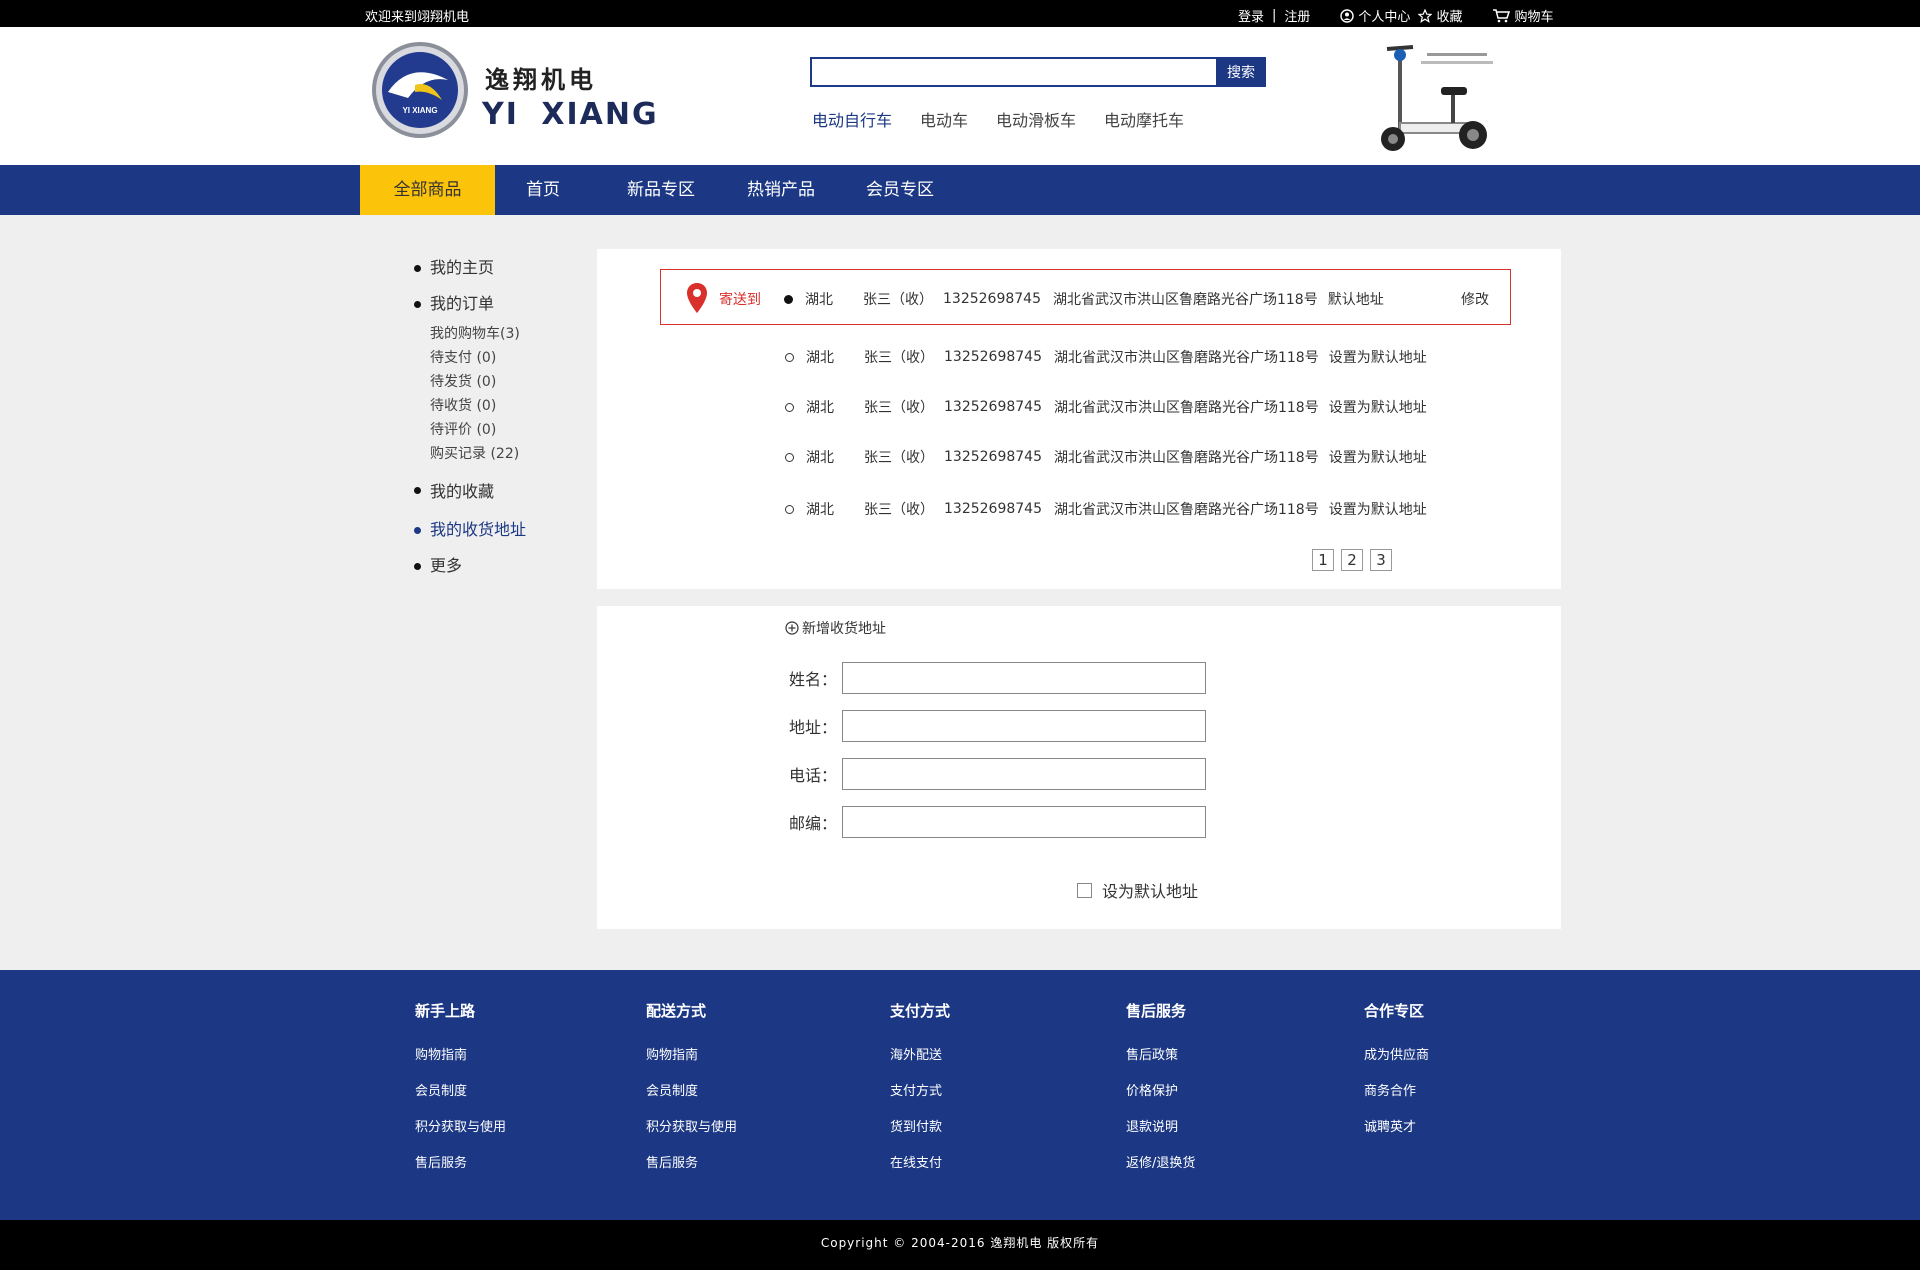 The height and width of the screenshot is (1270, 1920). Describe the element at coordinates (852, 119) in the screenshot. I see `hot-link-ebike: 电动自行车` at that location.